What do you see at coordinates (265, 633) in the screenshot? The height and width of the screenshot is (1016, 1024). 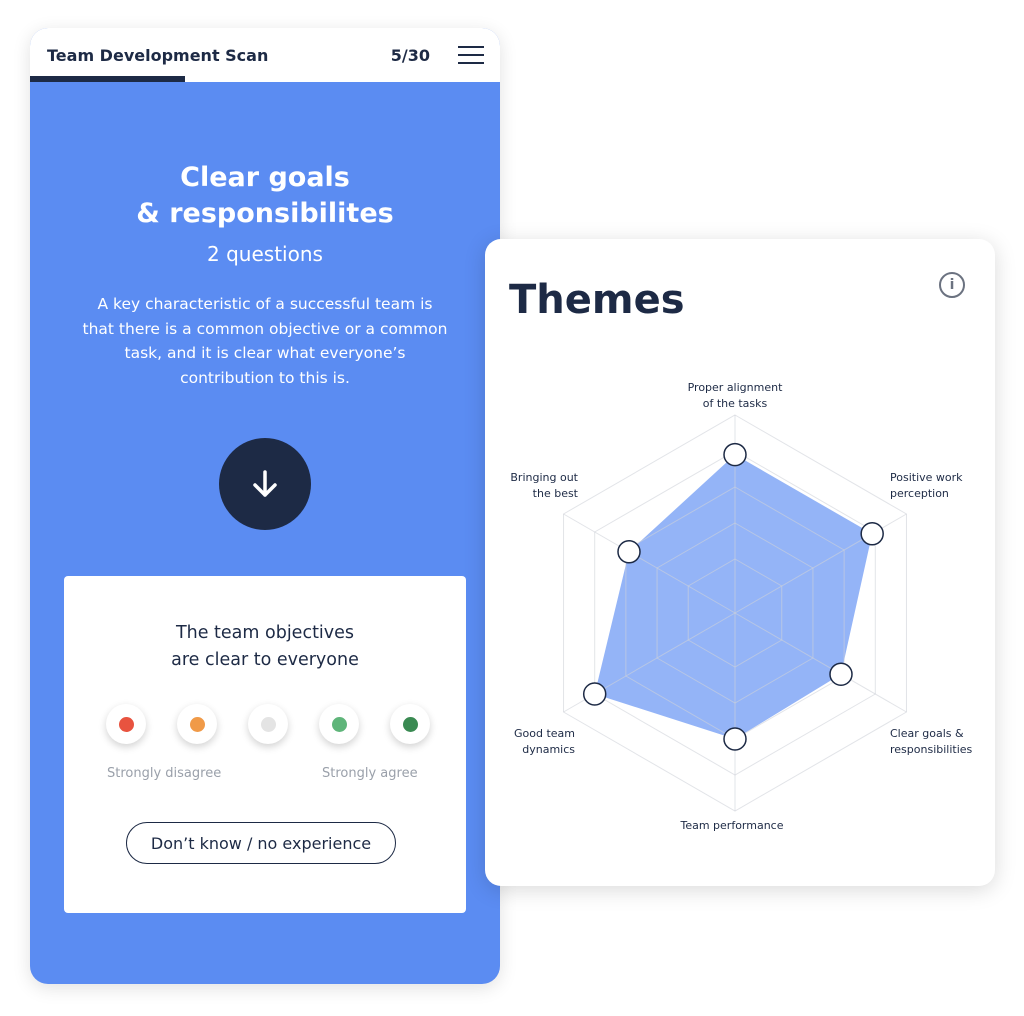 I see `question-line: The team objectives` at bounding box center [265, 633].